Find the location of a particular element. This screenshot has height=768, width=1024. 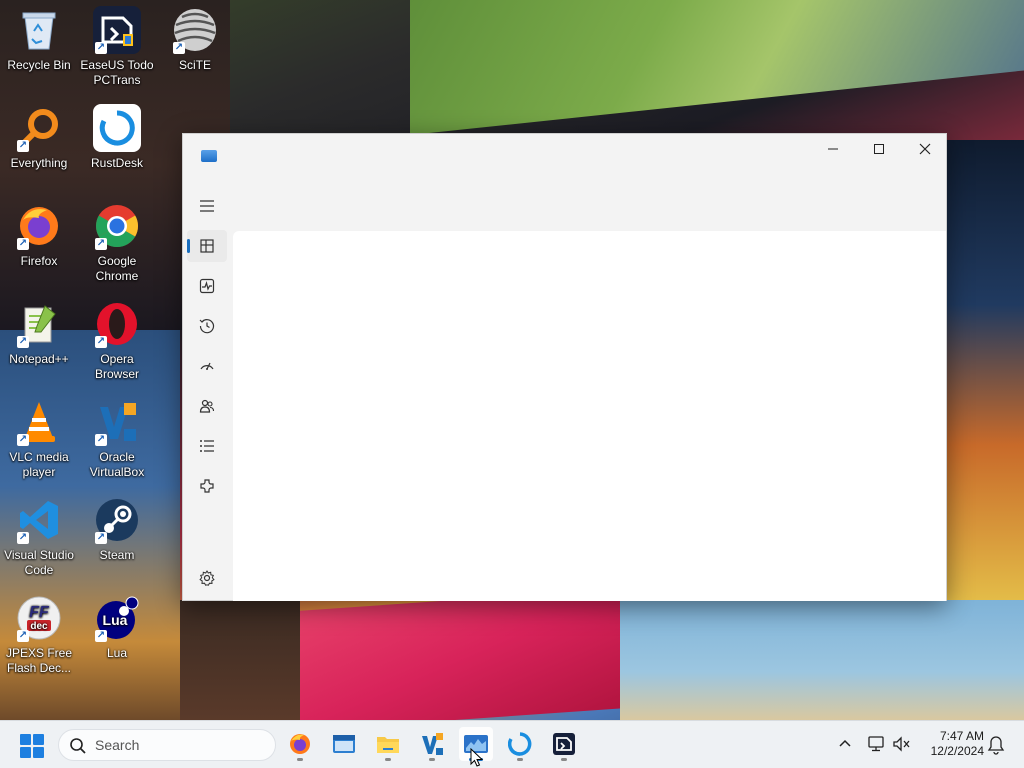

settings-icon is located at coordinates (207, 578).